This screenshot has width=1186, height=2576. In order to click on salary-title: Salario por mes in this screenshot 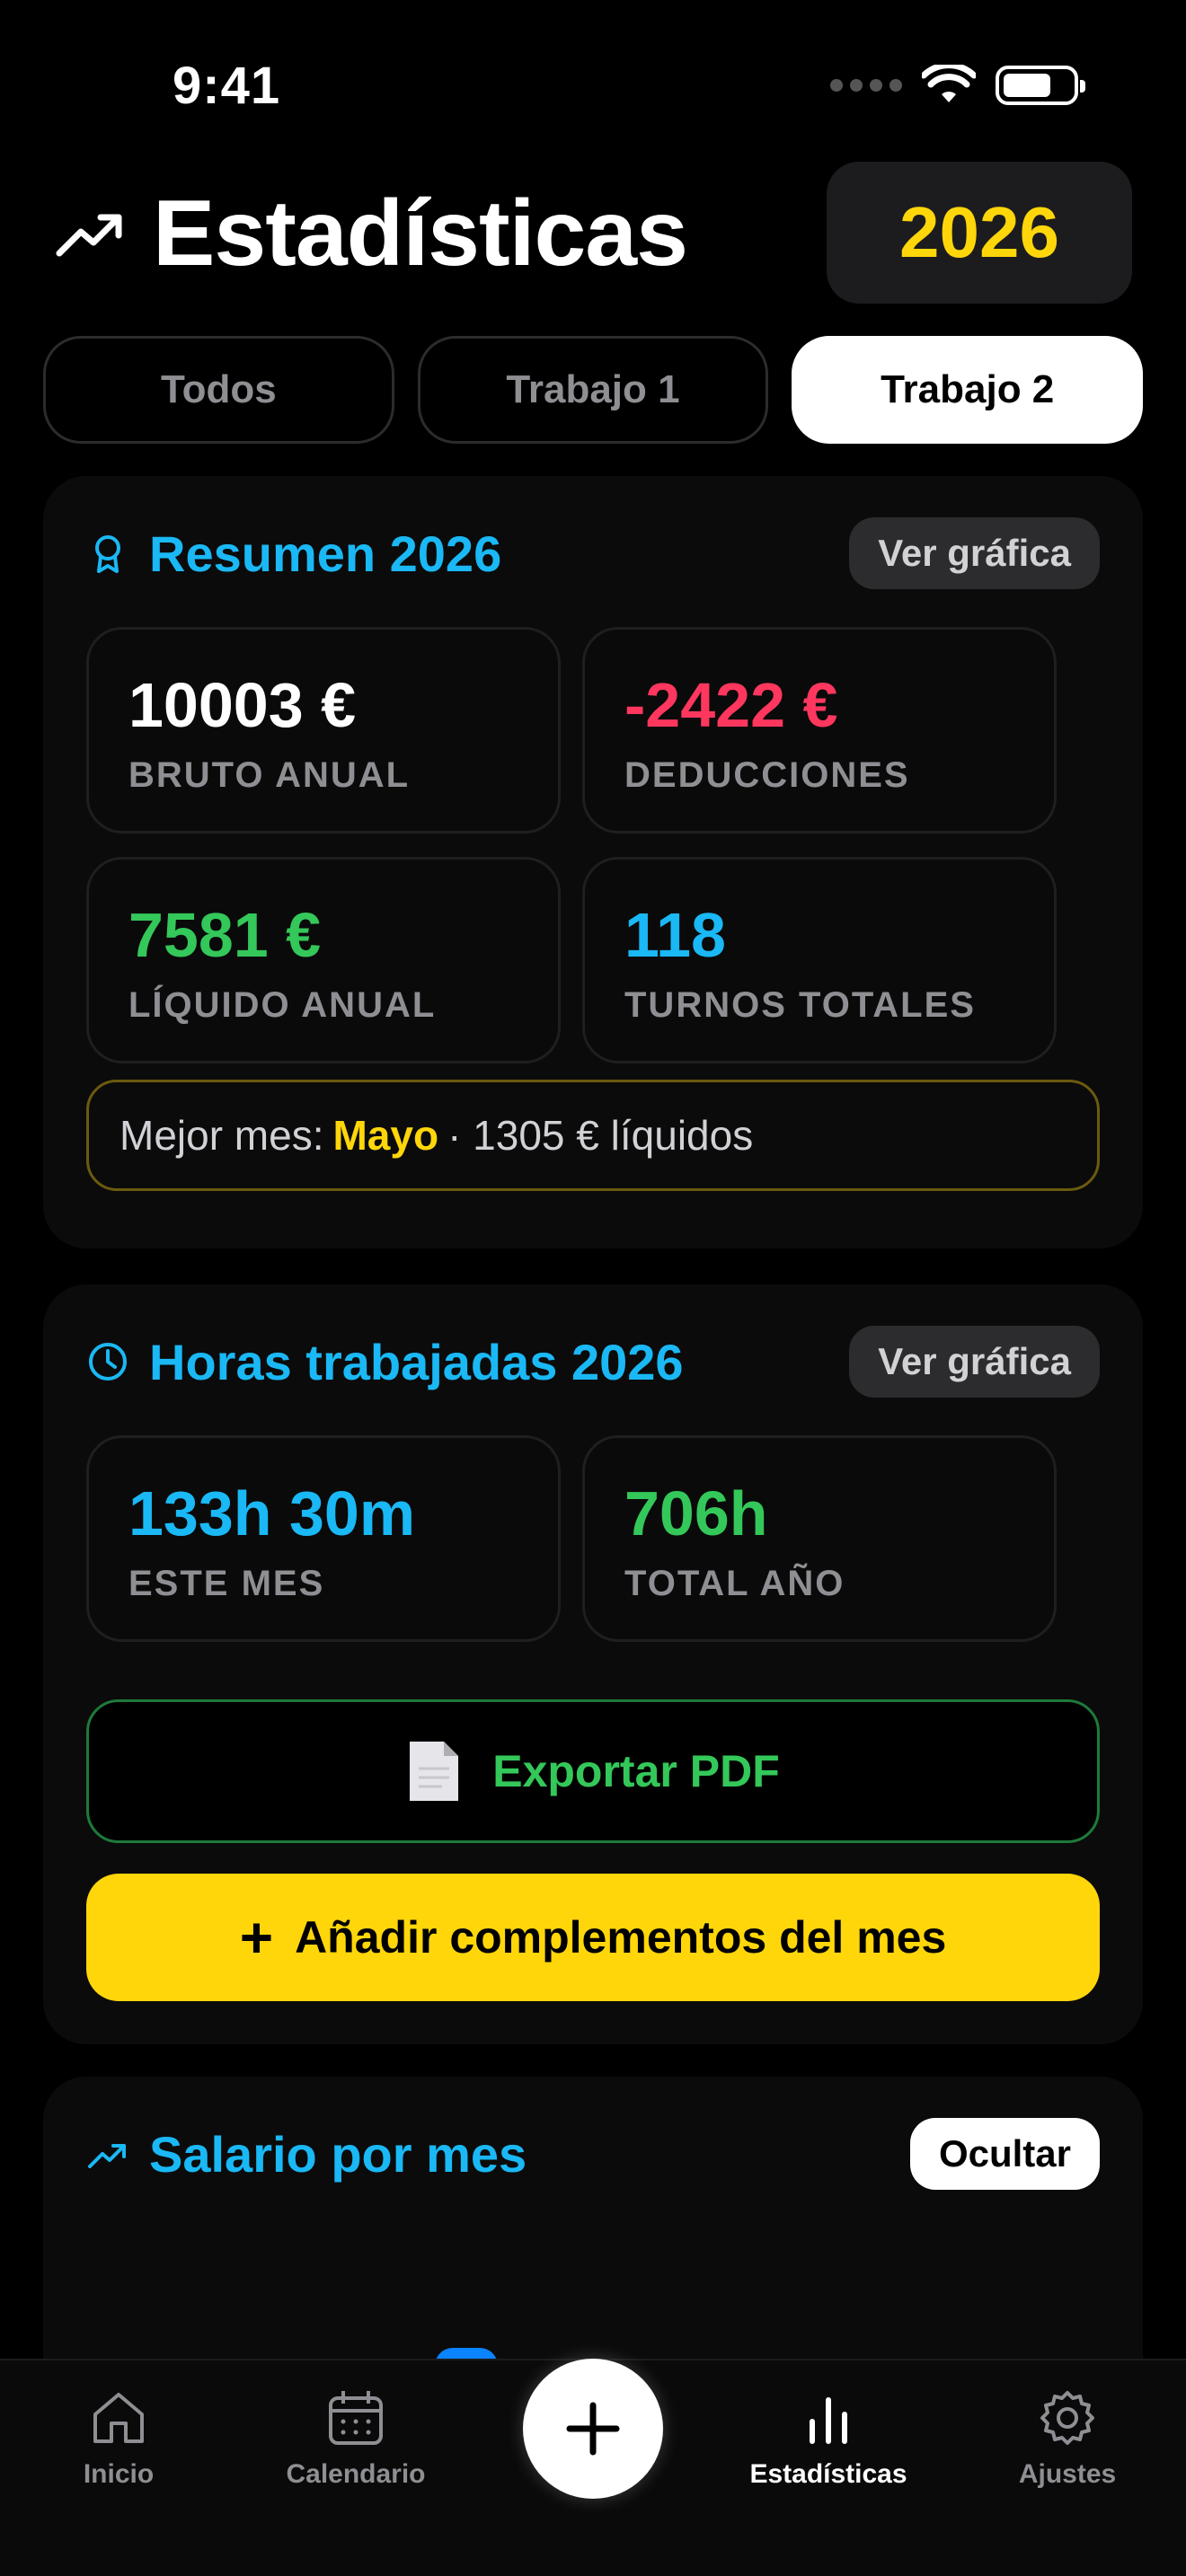, I will do `click(338, 2154)`.